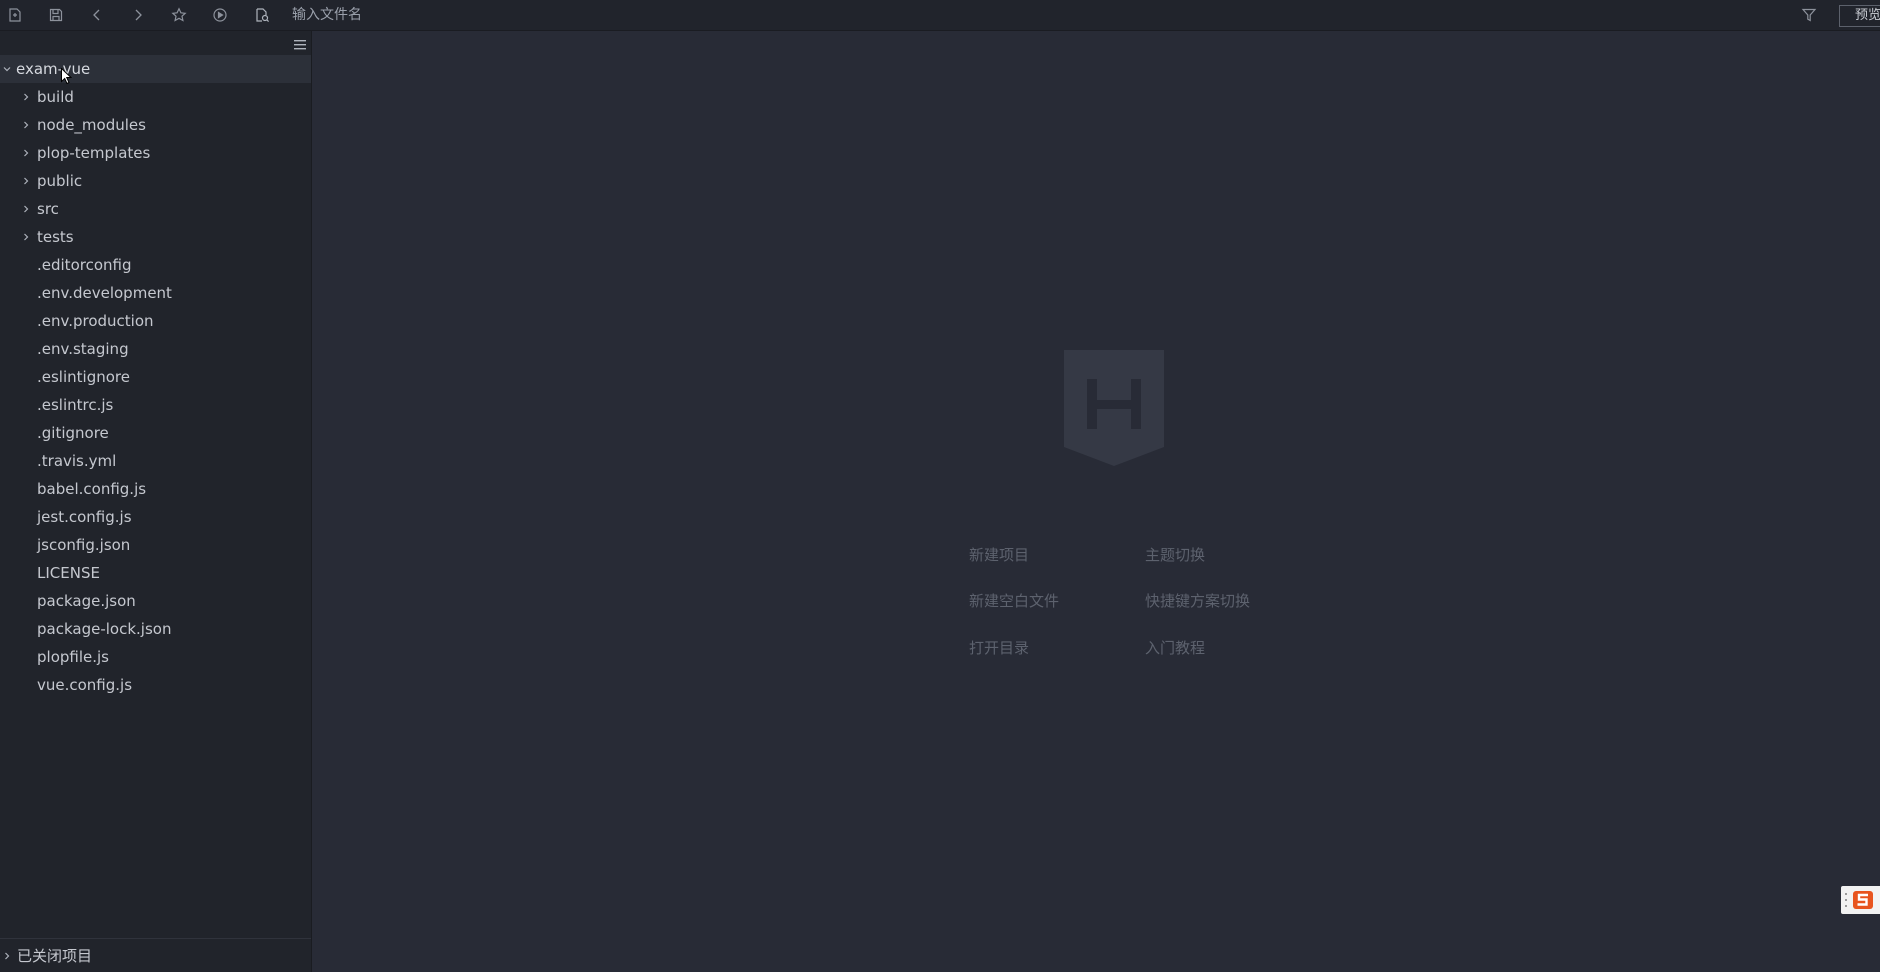 This screenshot has width=1880, height=972. Describe the element at coordinates (155, 265) in the screenshot. I see `tree-file: .editorconfig` at that location.